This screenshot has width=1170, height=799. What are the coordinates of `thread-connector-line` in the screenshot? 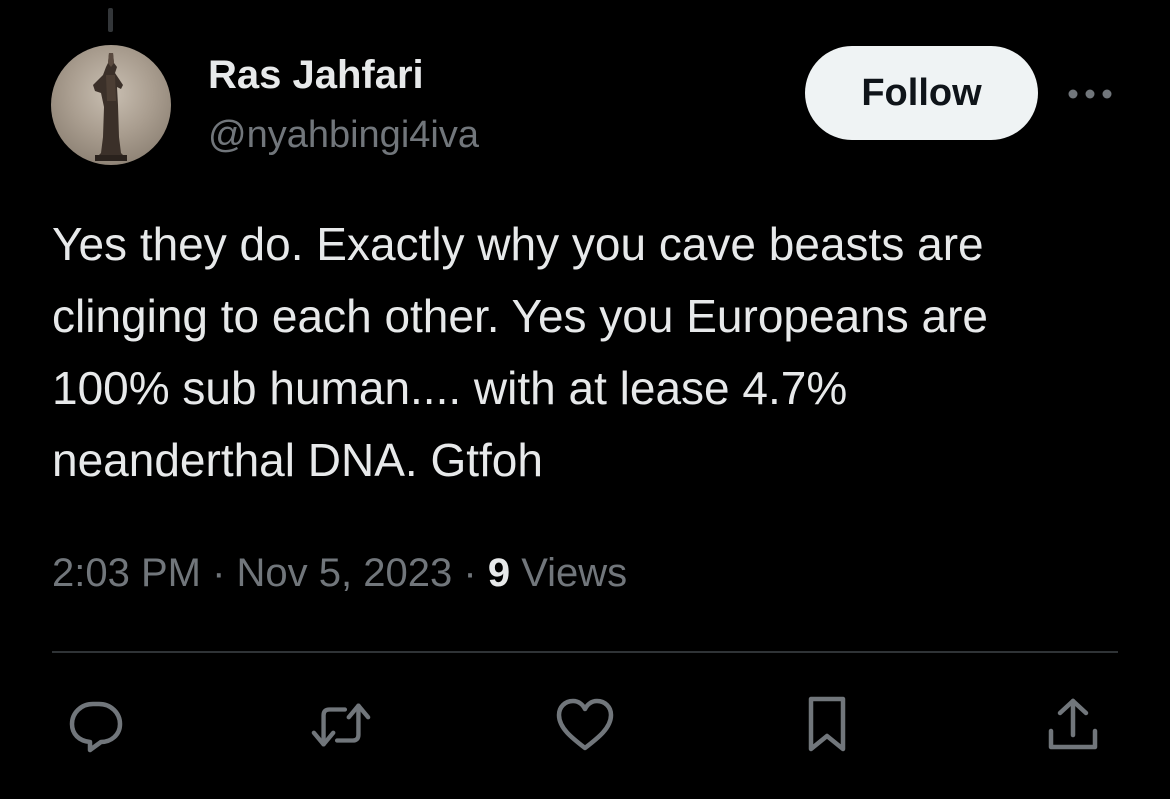 It's located at (110, 20).